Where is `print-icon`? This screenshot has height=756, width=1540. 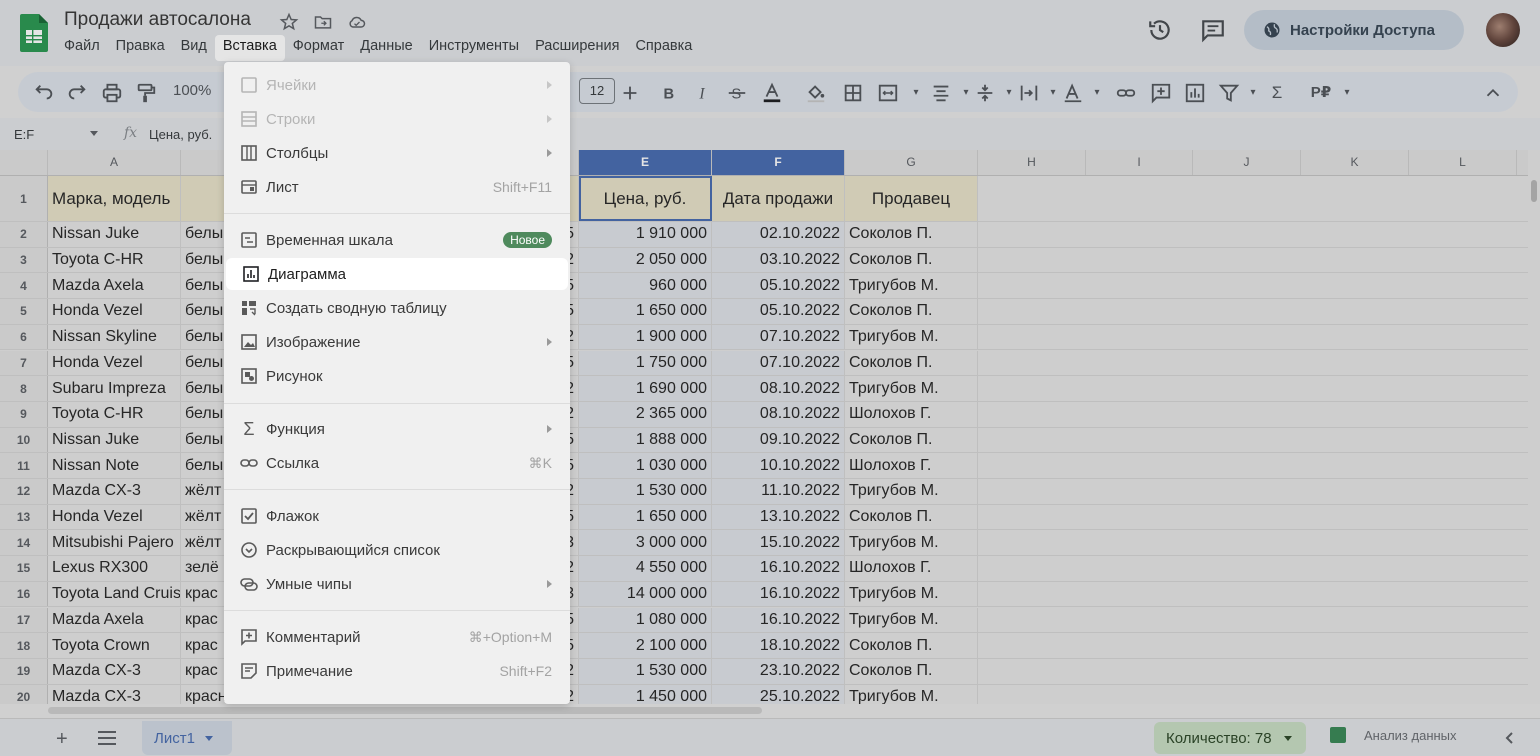 print-icon is located at coordinates (112, 93).